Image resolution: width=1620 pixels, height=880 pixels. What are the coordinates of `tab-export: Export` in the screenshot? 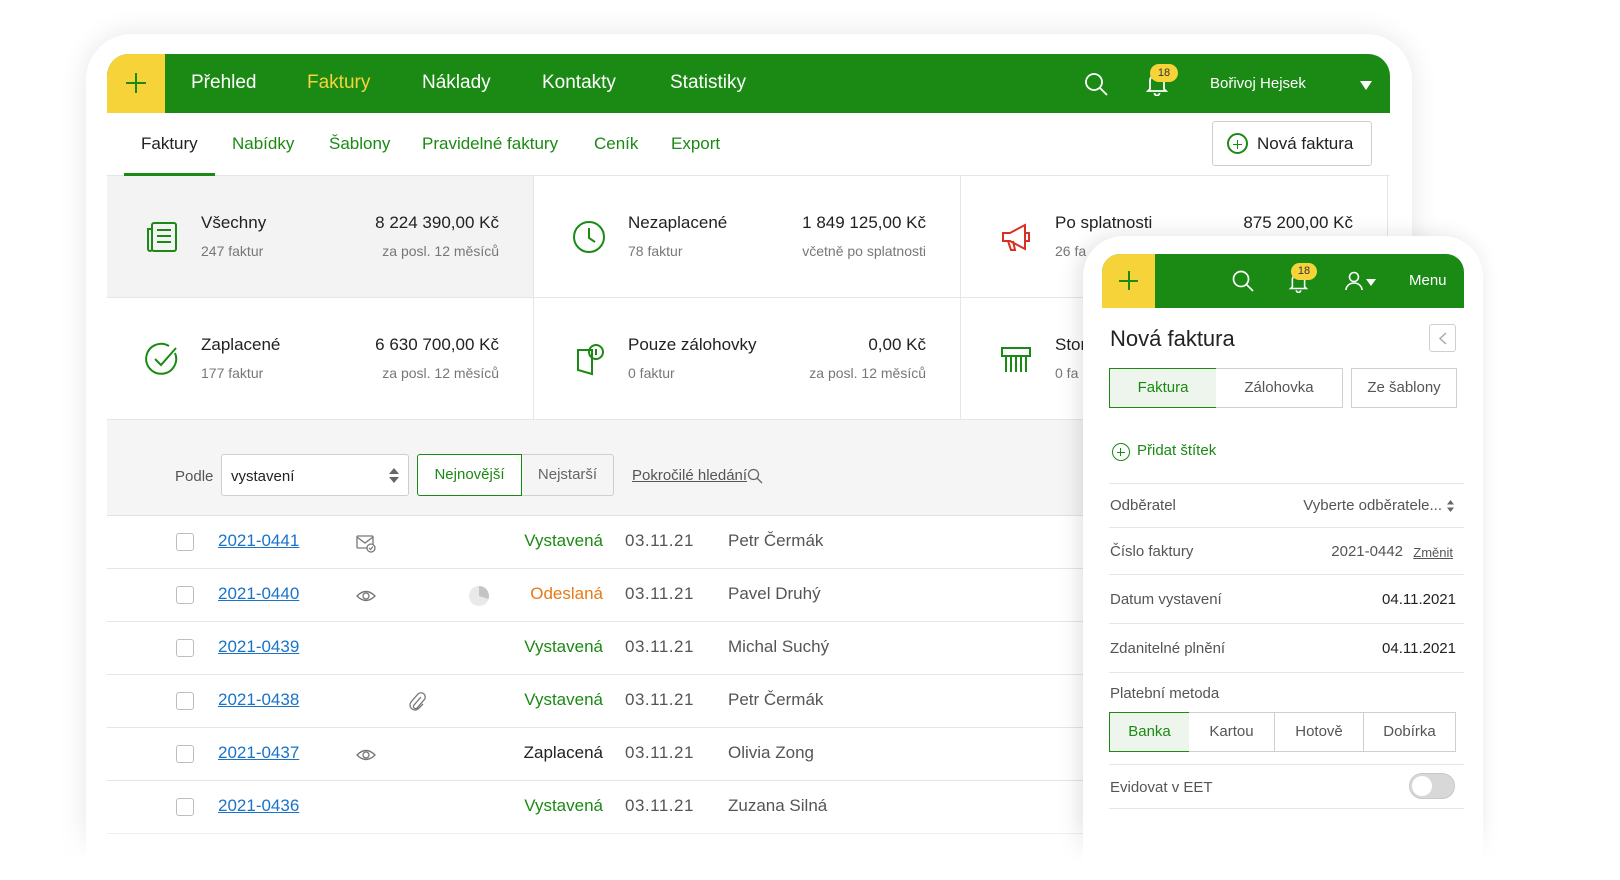 It's located at (695, 144).